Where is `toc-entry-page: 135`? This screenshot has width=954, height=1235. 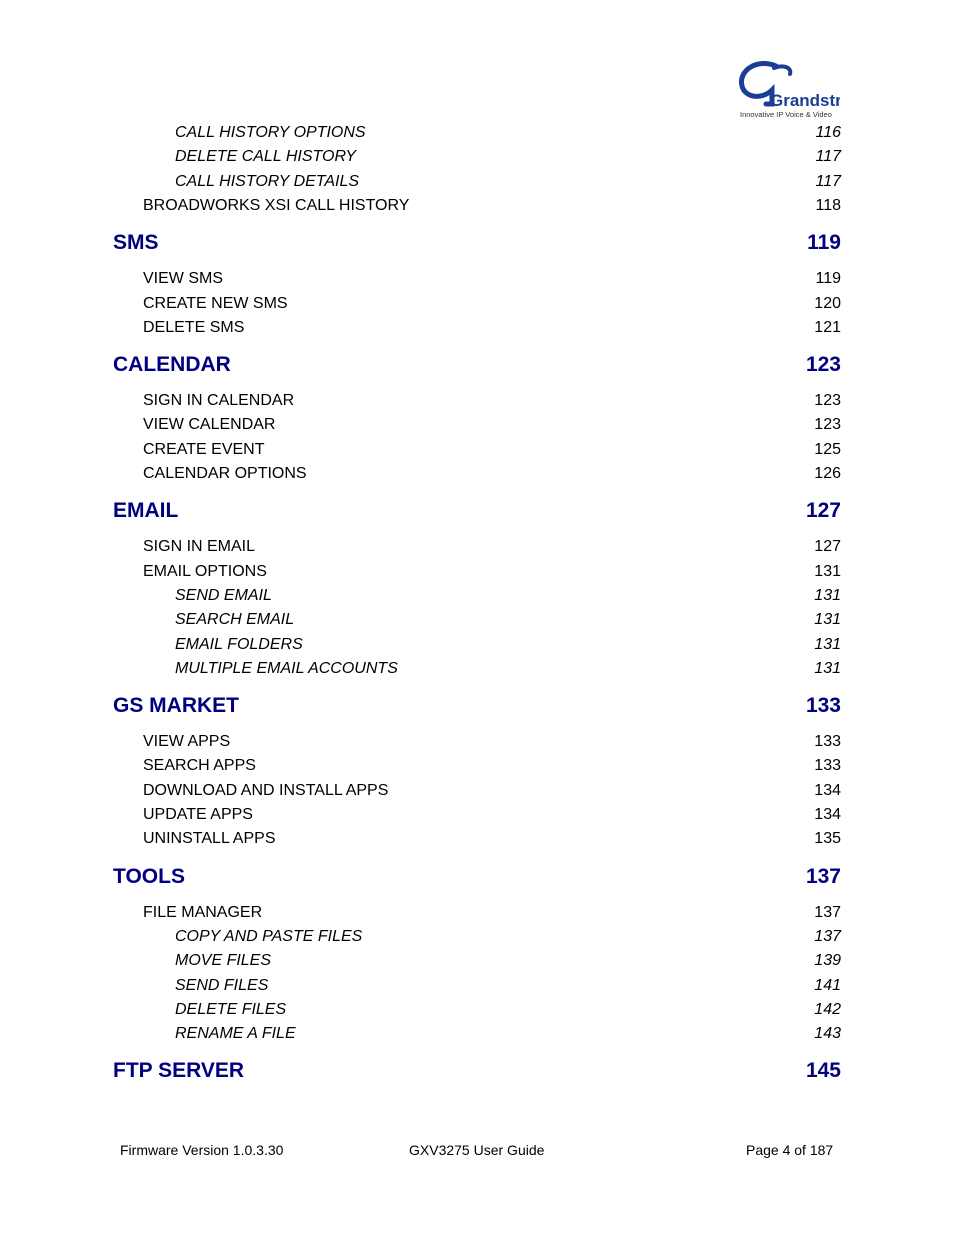 toc-entry-page: 135 is located at coordinates (827, 839).